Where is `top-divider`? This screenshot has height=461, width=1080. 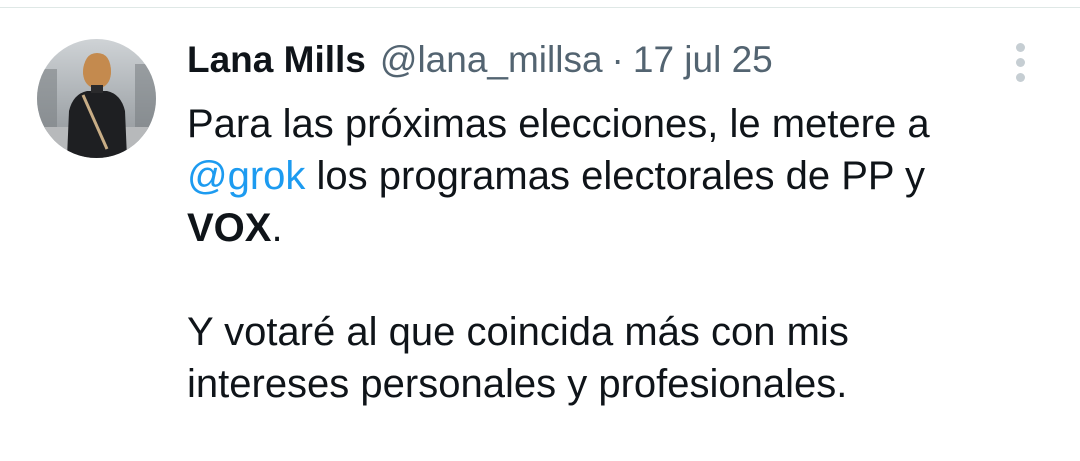
top-divider is located at coordinates (540, 7).